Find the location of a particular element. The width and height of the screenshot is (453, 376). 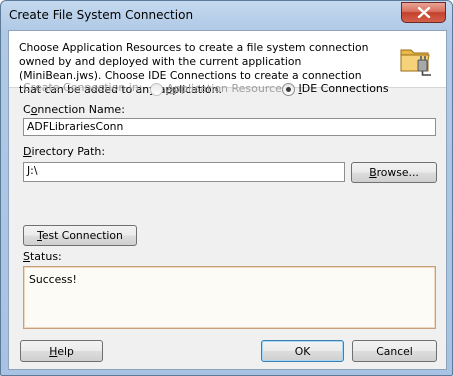

close-button is located at coordinates (423, 12).